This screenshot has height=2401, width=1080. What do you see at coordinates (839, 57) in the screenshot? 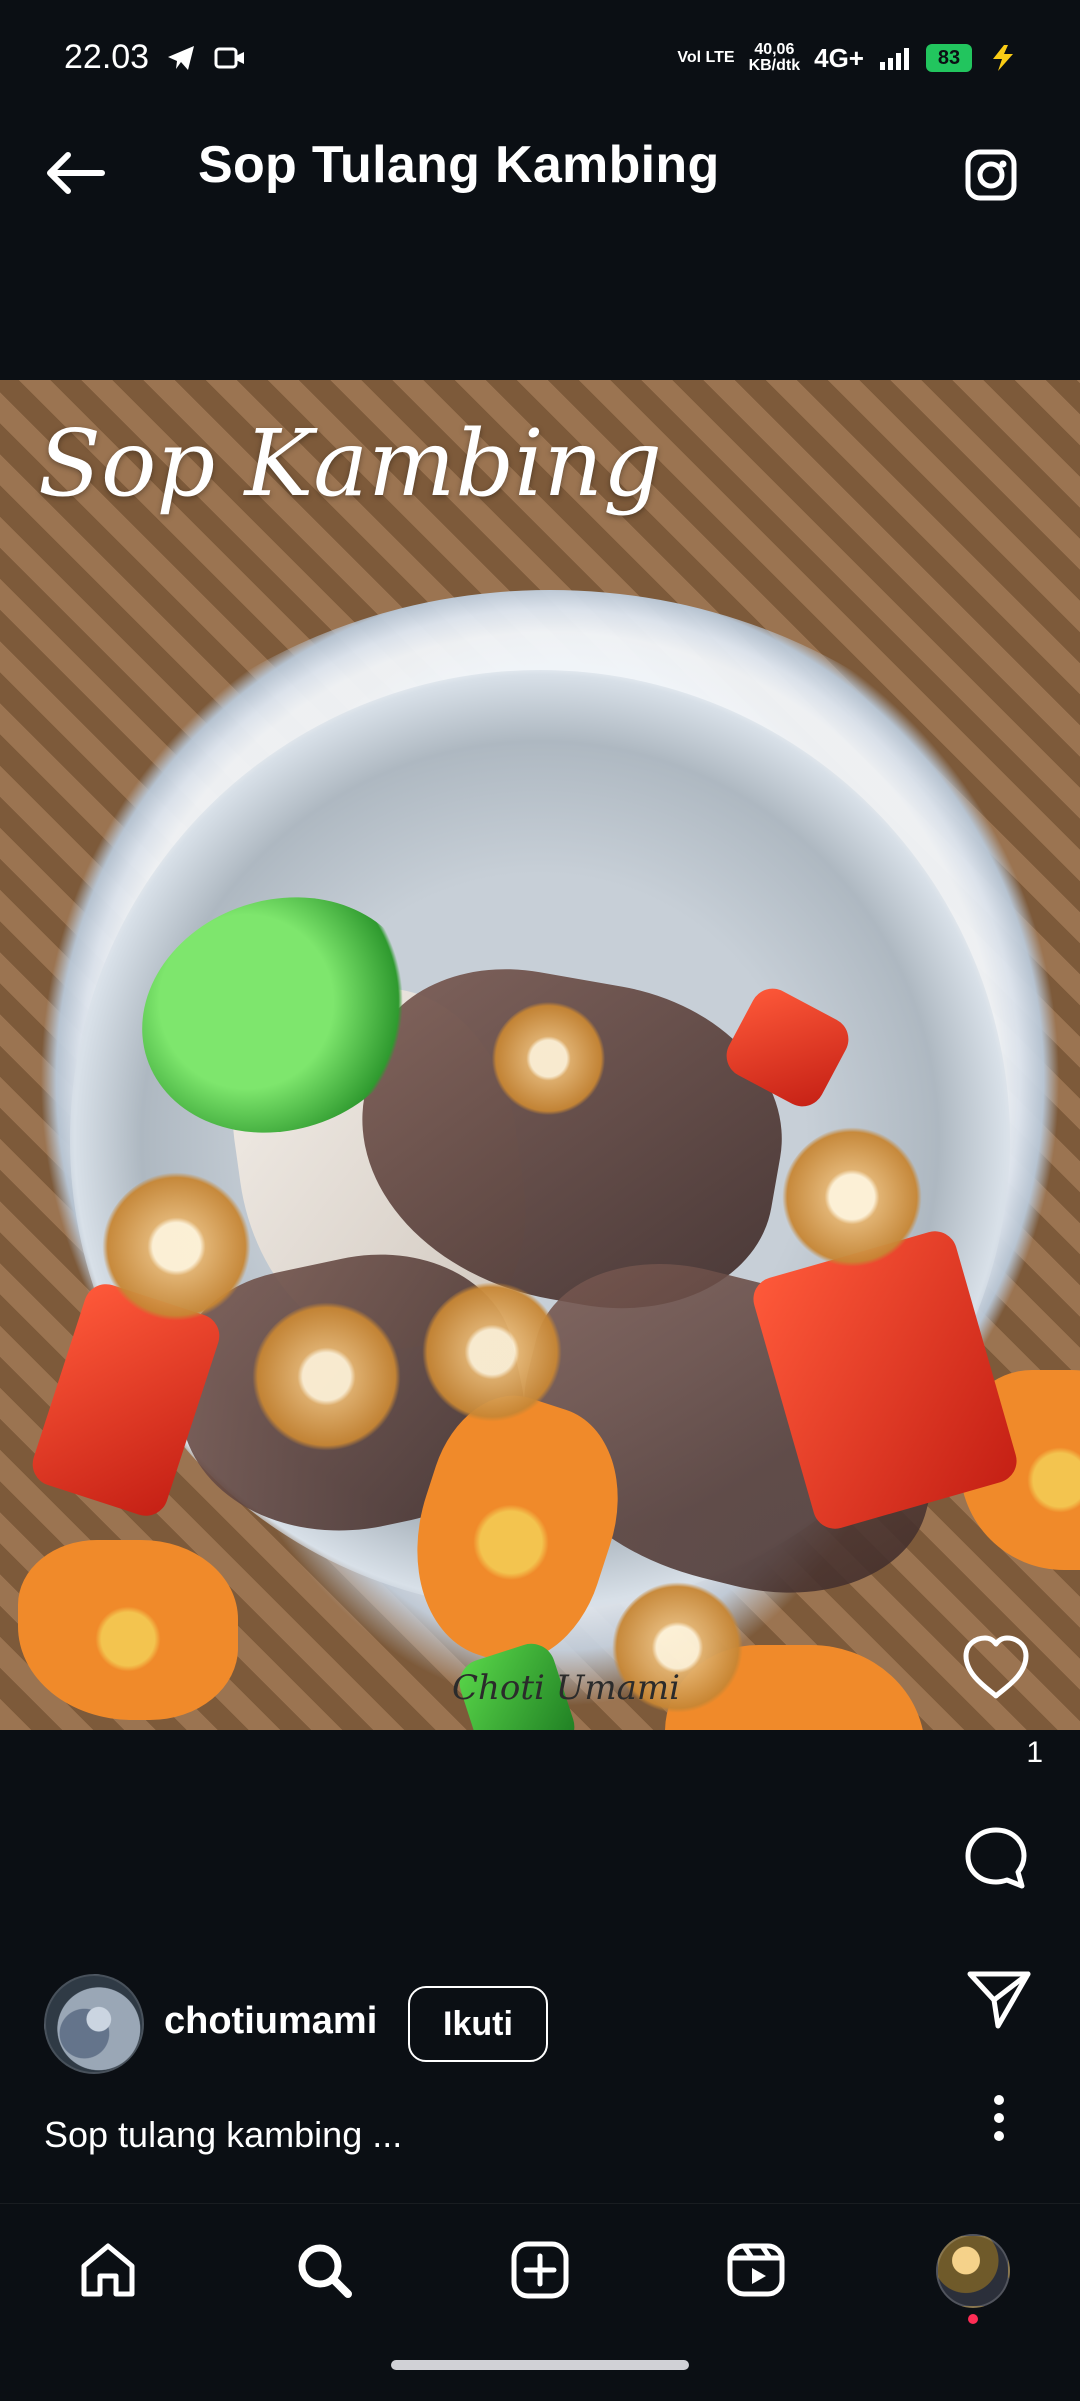
I see `network-type: 4G+` at bounding box center [839, 57].